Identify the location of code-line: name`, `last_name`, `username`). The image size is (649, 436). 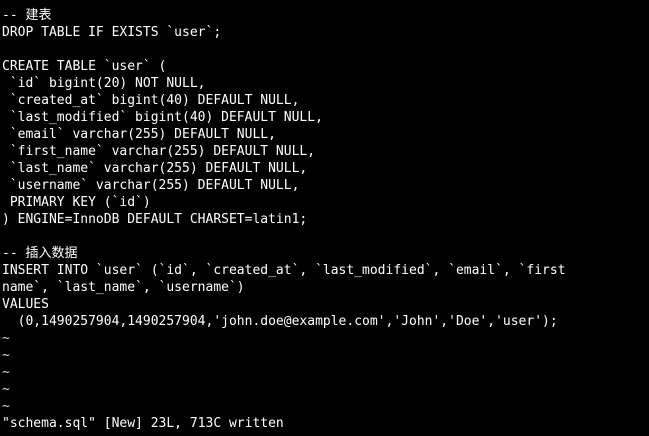
(123, 287).